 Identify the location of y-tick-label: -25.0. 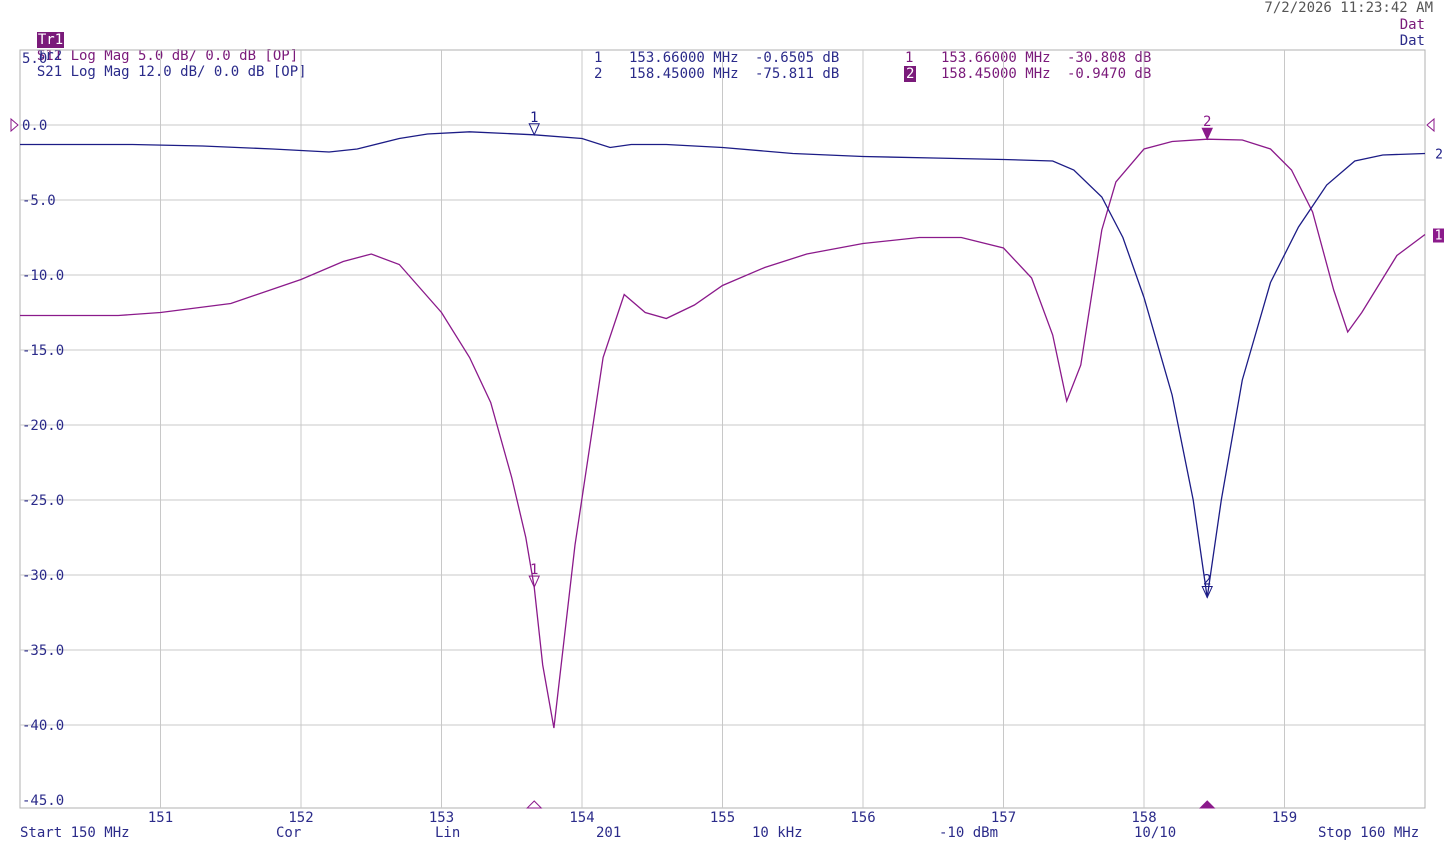
(43, 501).